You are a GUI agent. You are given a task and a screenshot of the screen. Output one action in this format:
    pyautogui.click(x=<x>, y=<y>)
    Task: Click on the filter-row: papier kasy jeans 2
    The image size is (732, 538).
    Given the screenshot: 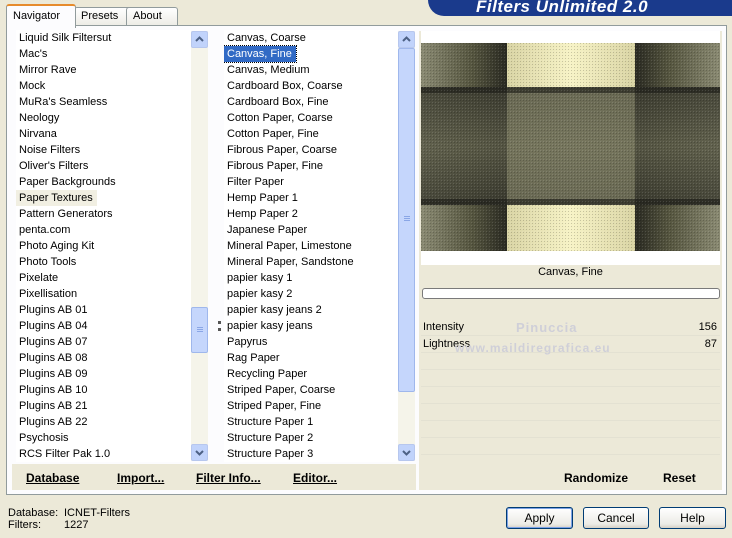 What is the action you would take?
    pyautogui.click(x=311, y=310)
    